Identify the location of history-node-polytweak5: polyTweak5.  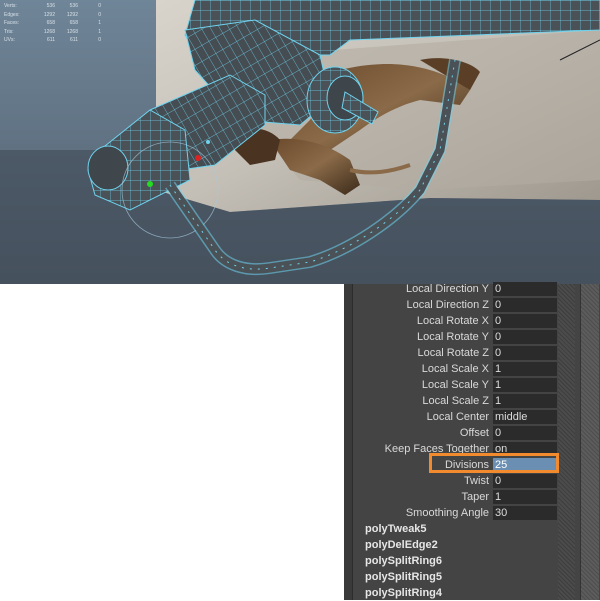
(396, 529).